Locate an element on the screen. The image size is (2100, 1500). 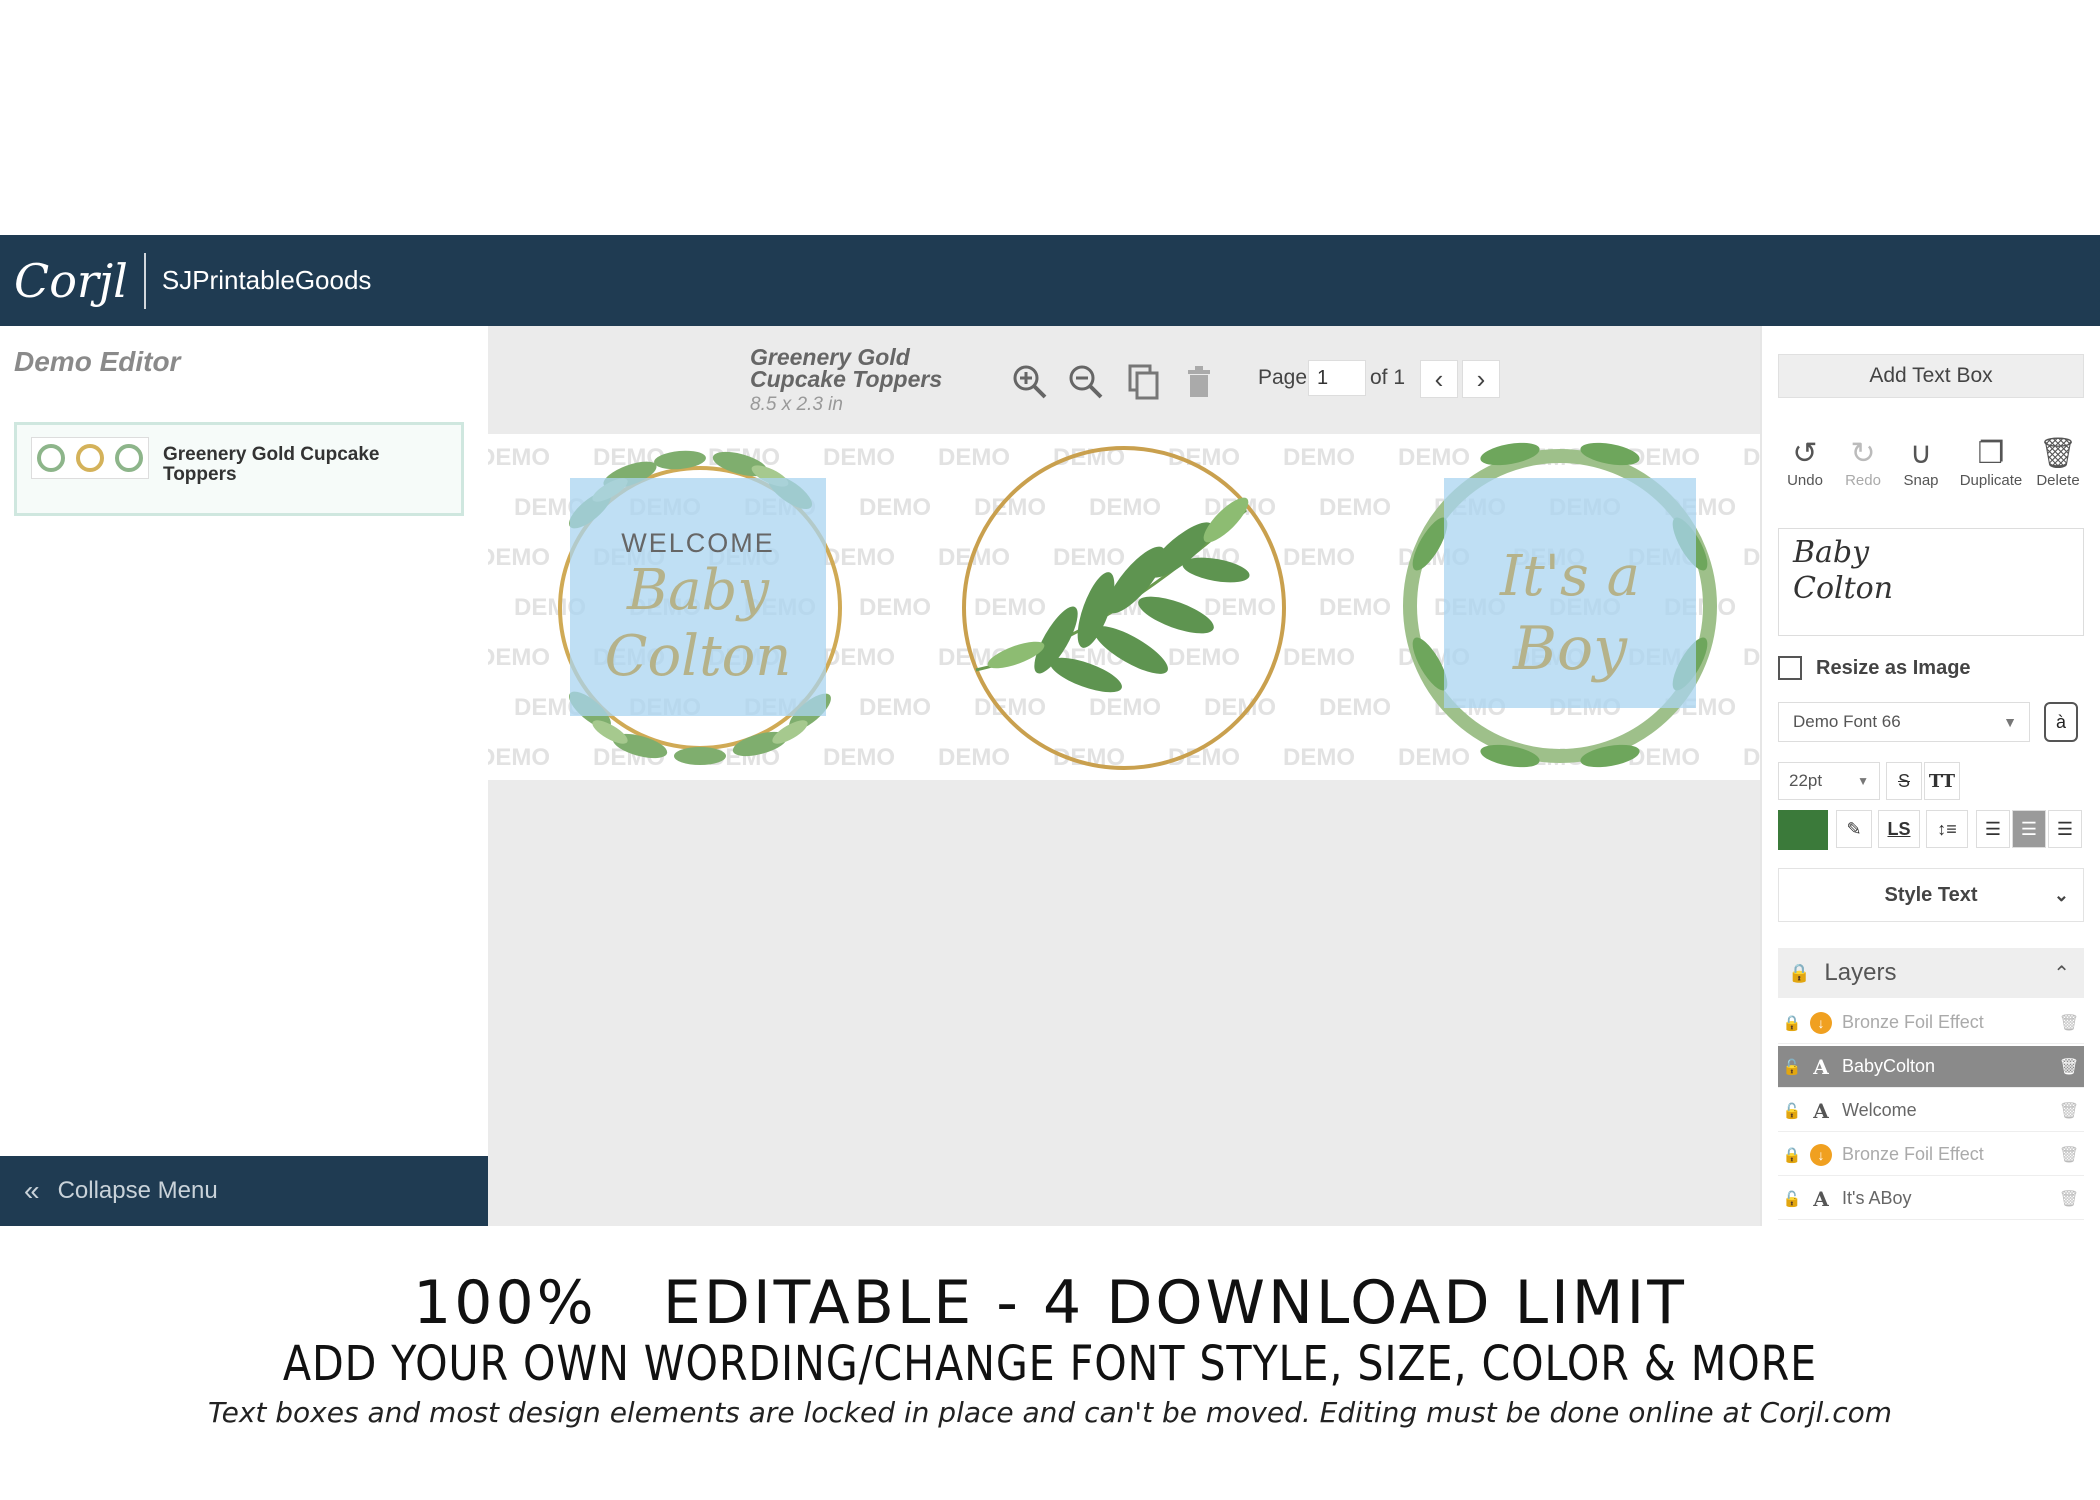
font-select-value: Demo Font 66 is located at coordinates (1847, 721).